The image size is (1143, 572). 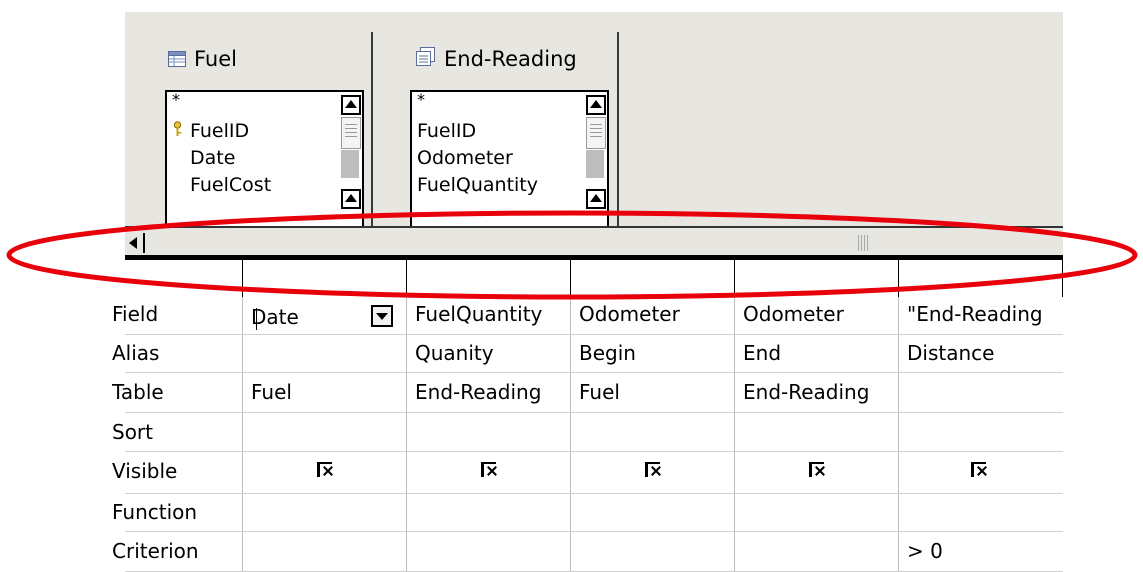 I want to click on alias-cell: End, so click(x=817, y=353).